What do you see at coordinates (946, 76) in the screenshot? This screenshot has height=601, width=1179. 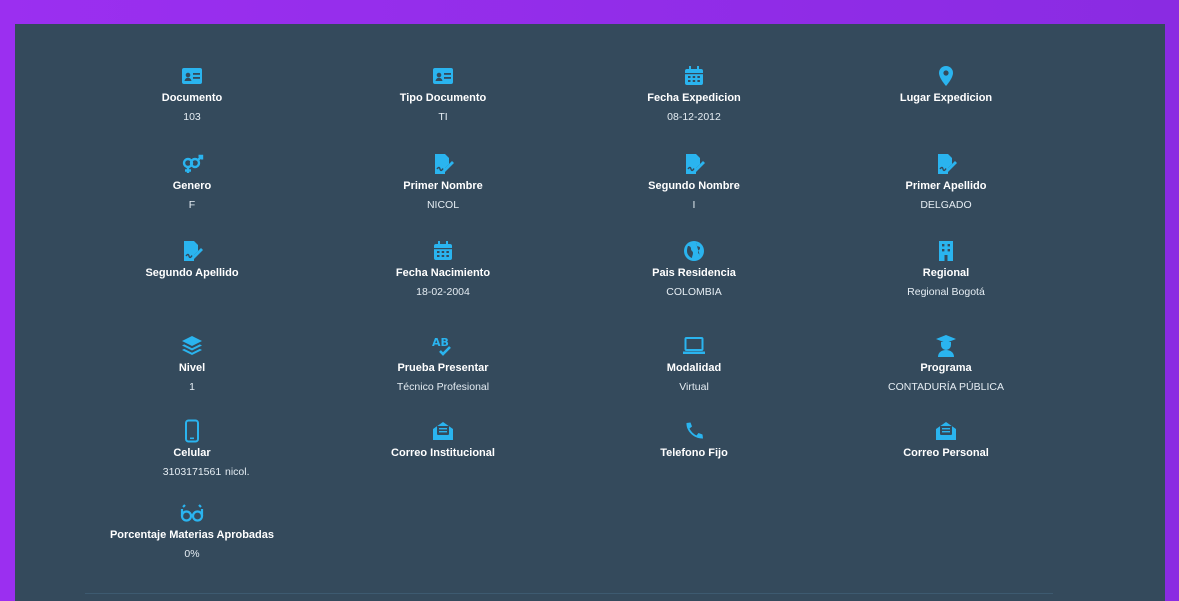 I see `map-pin-icon` at bounding box center [946, 76].